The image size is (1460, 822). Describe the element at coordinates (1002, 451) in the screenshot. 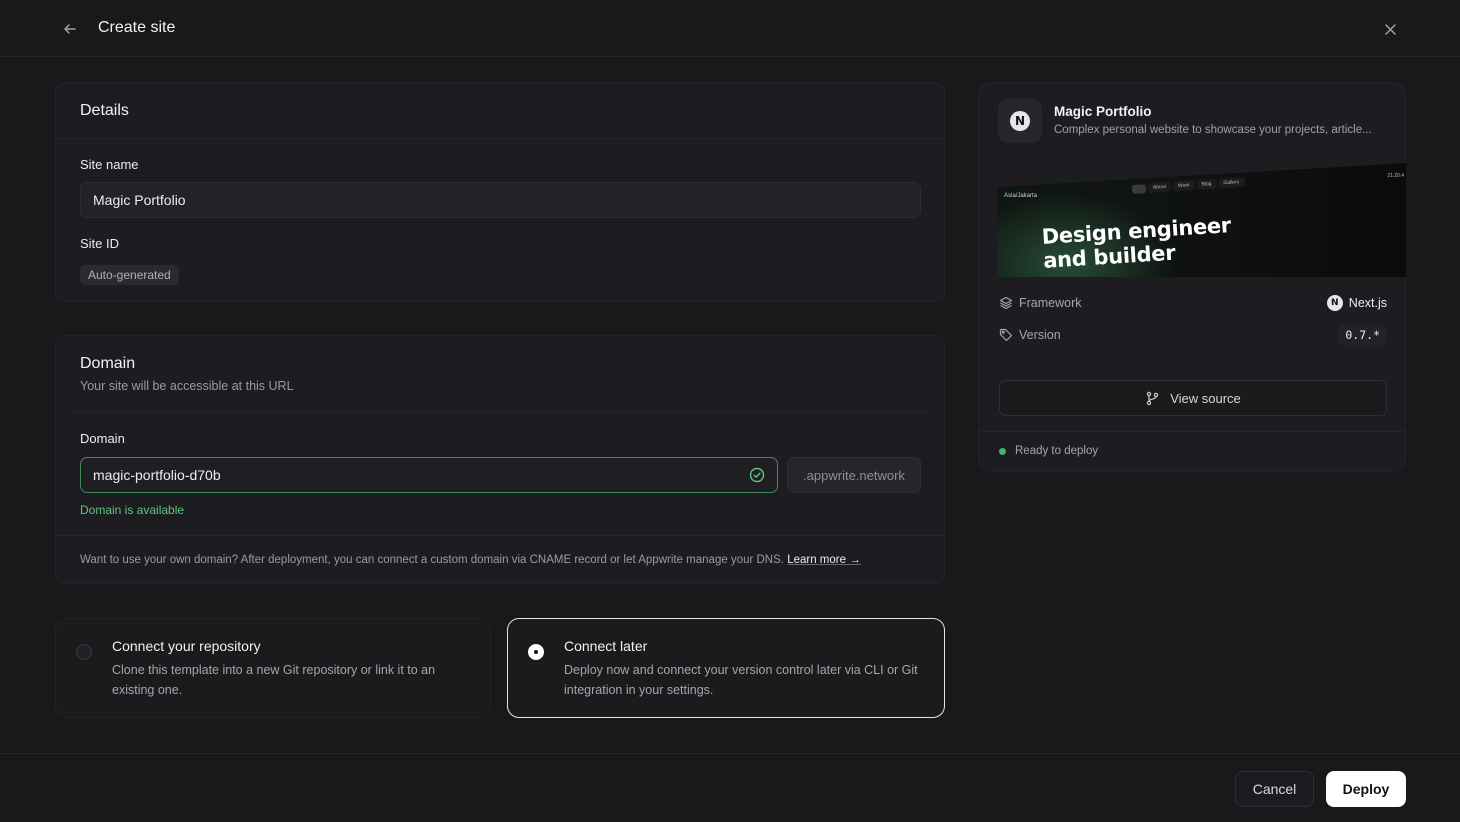

I see `status-dot` at that location.